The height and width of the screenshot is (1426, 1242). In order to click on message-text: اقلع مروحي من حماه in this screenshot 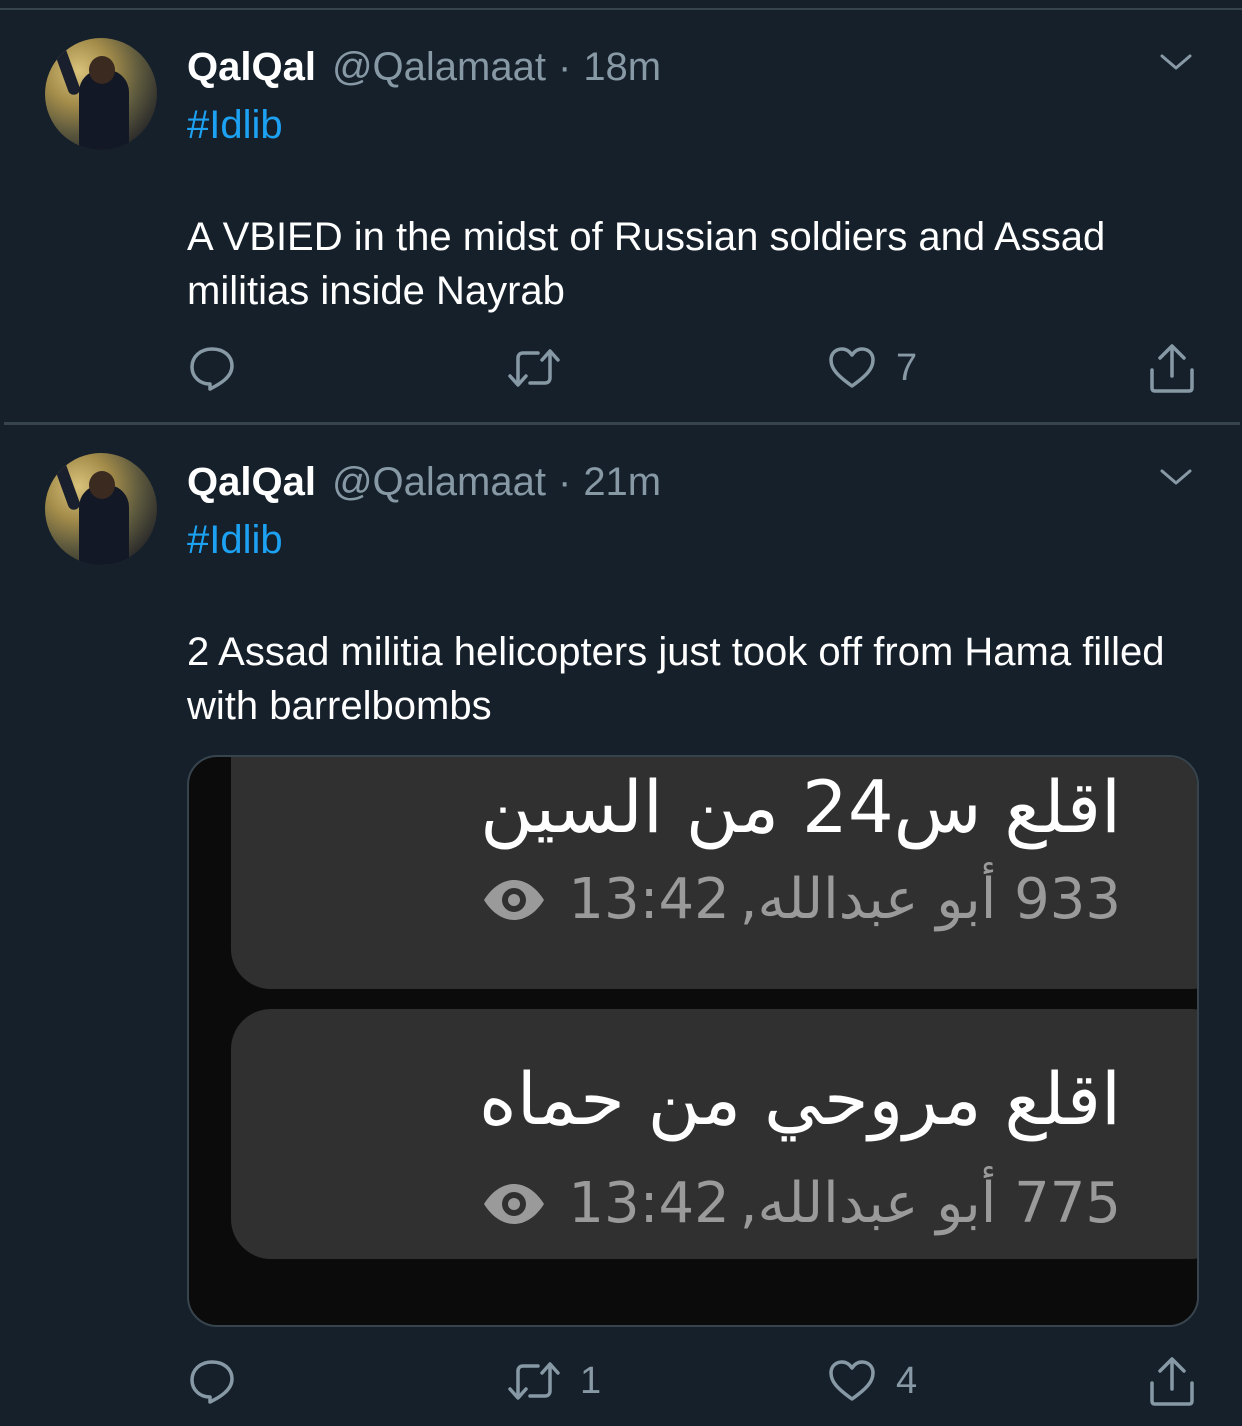, I will do `click(800, 1099)`.